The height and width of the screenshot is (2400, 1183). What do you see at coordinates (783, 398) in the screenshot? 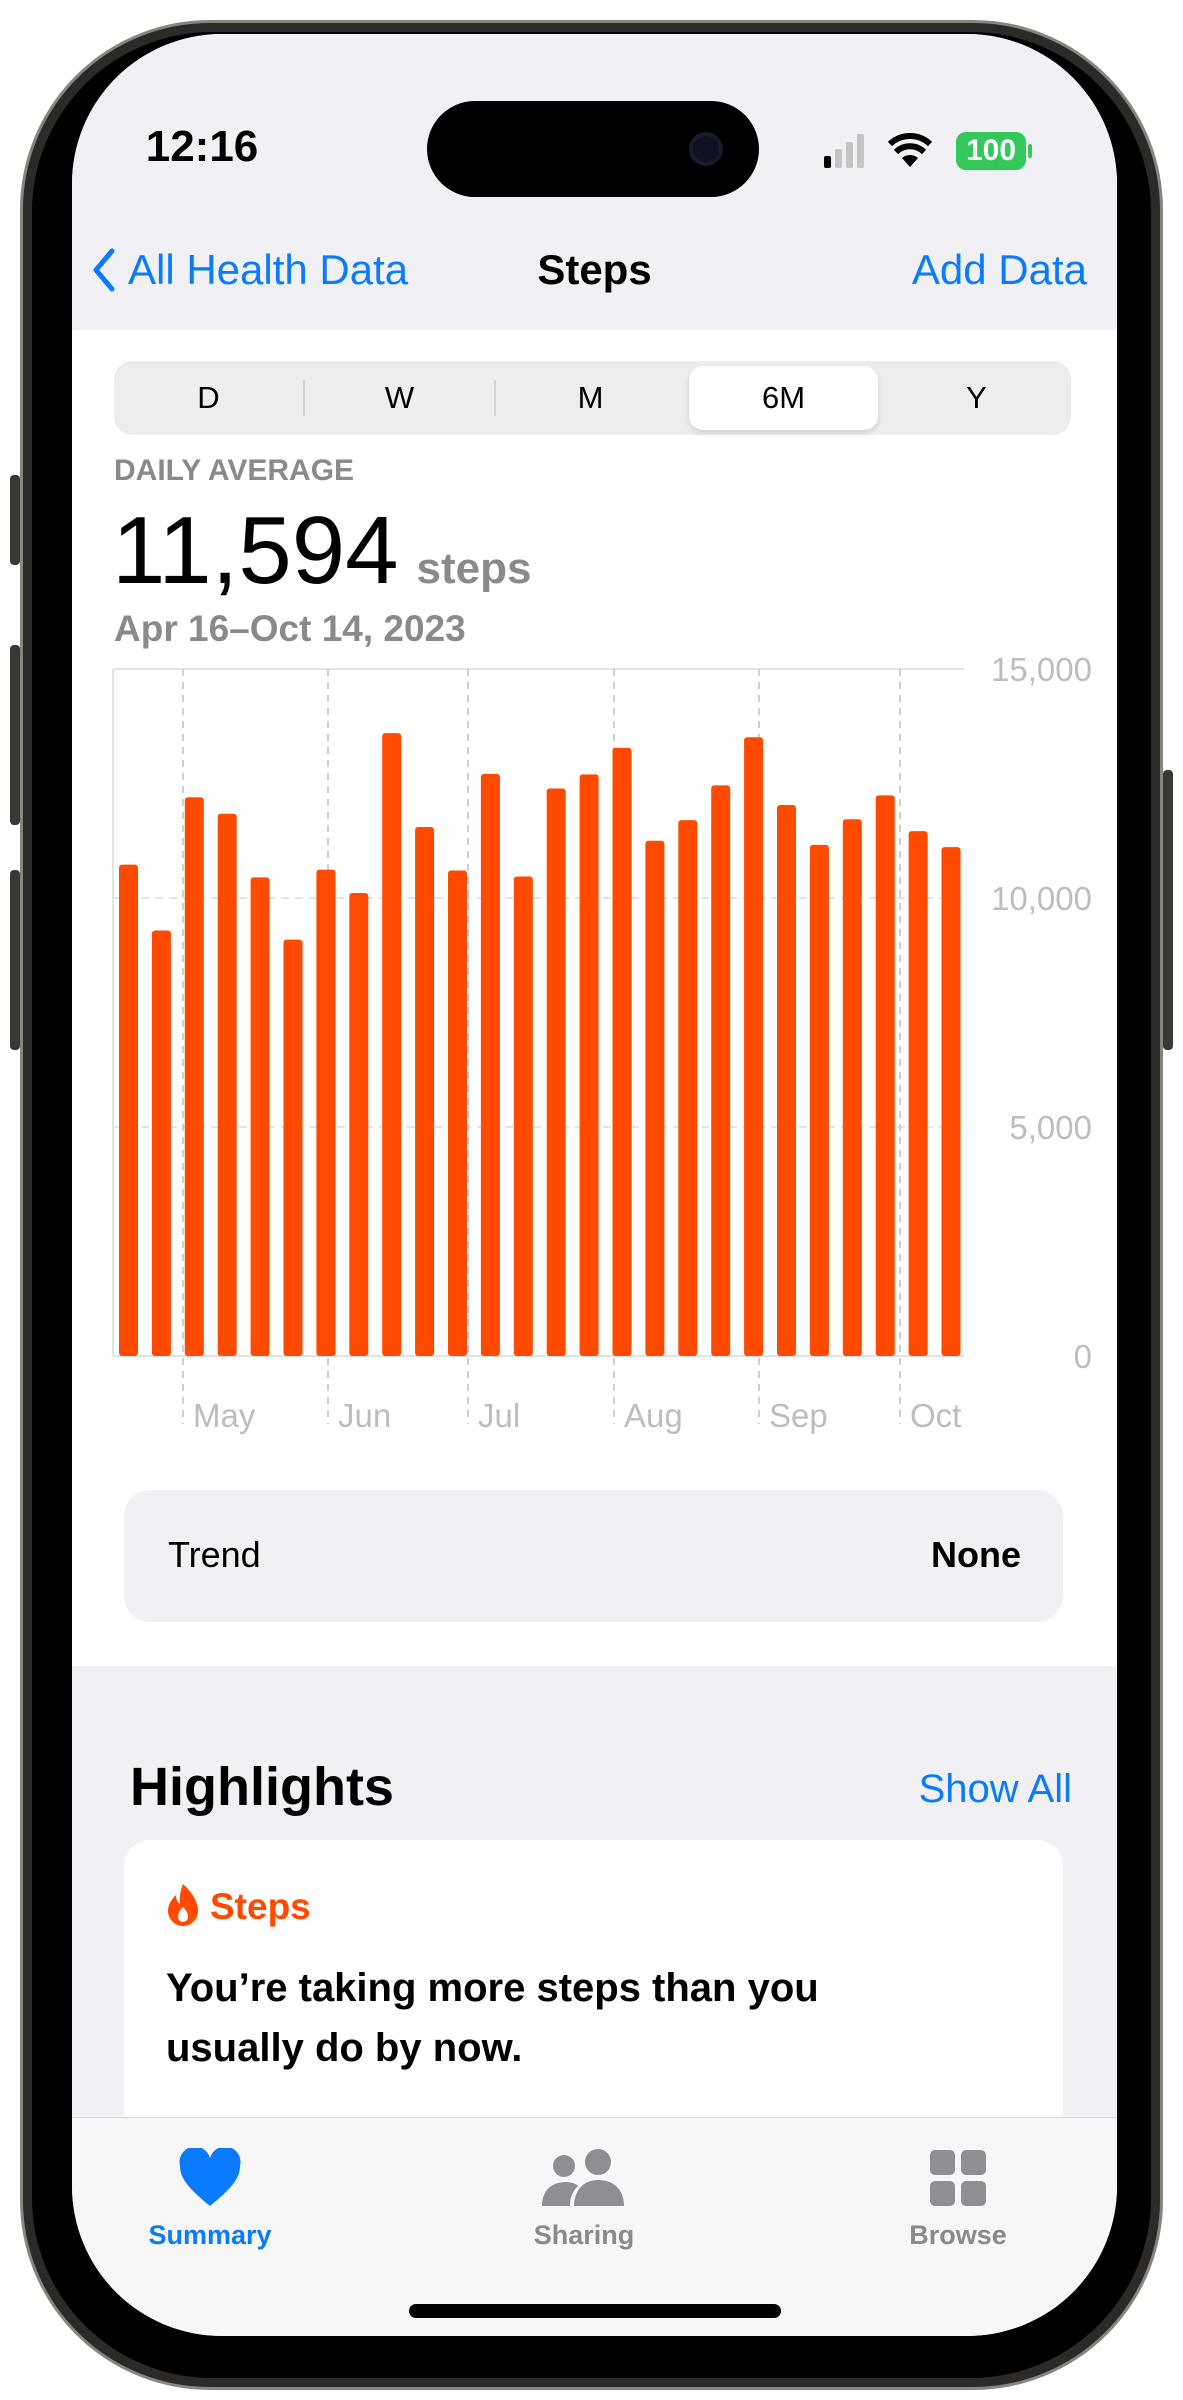
I see `segment-6m: 6M` at bounding box center [783, 398].